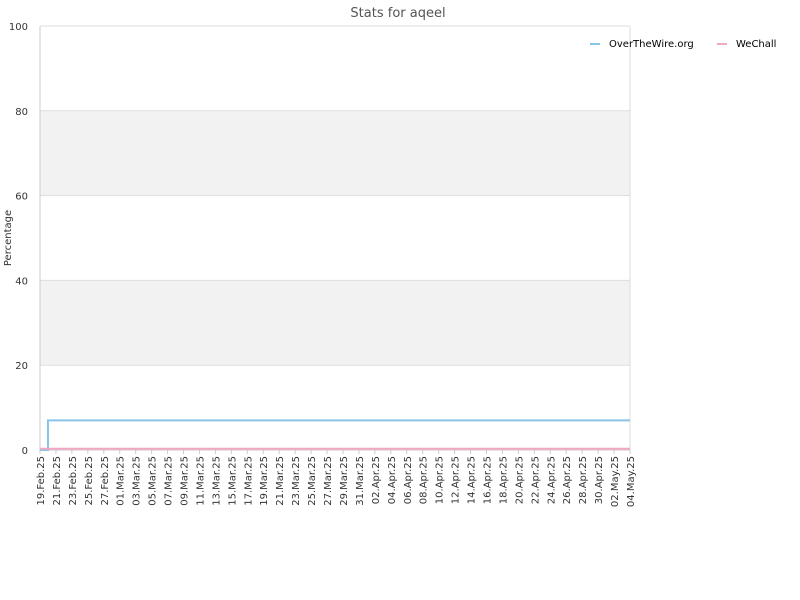 The width and height of the screenshot is (800, 600). Describe the element at coordinates (232, 481) in the screenshot. I see `x-tick-label: 15.Mar.25` at that location.